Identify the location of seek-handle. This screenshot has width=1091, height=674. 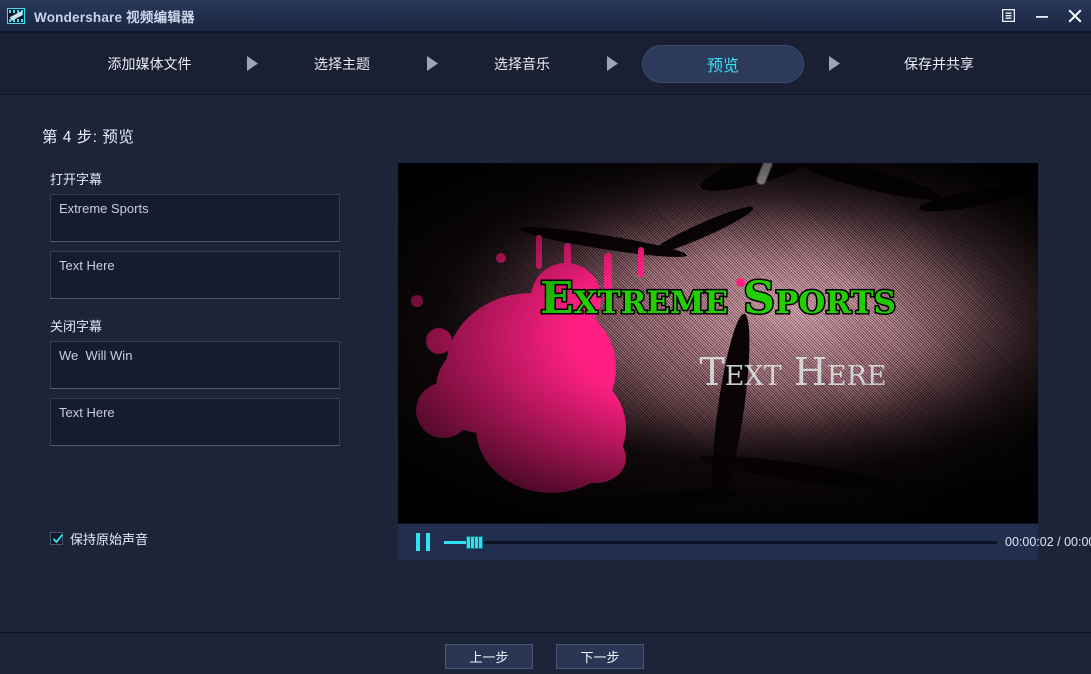
(474, 542).